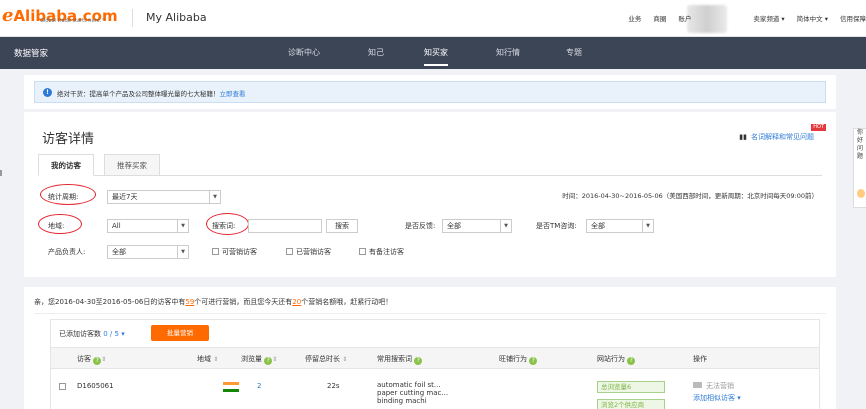 The height and width of the screenshot is (409, 866). I want to click on notice-text: 绝对干货：提高单个产品及公司整体曝光量的七大秘籍！立即查看, so click(151, 93).